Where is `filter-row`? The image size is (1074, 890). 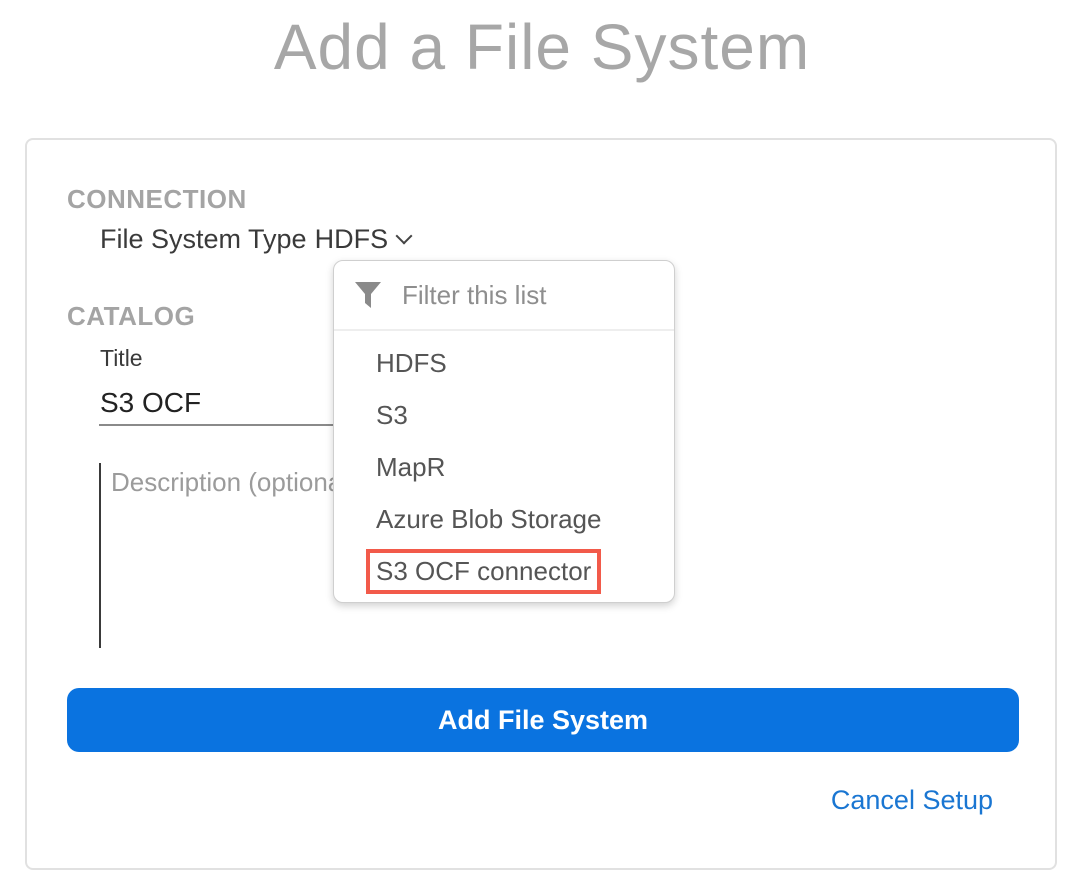 filter-row is located at coordinates (504, 296).